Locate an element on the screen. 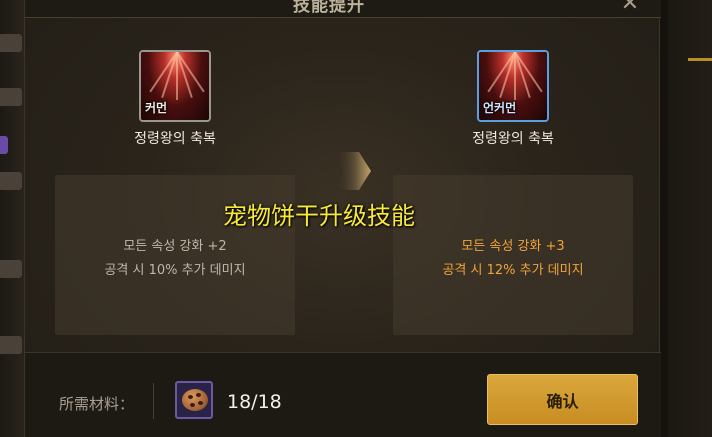 Image resolution: width=712 pixels, height=437 pixels. close-button: ✕ is located at coordinates (630, 8).